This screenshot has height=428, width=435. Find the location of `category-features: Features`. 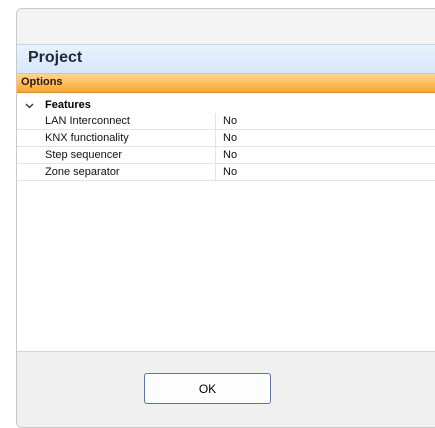

category-features: Features is located at coordinates (226, 106).